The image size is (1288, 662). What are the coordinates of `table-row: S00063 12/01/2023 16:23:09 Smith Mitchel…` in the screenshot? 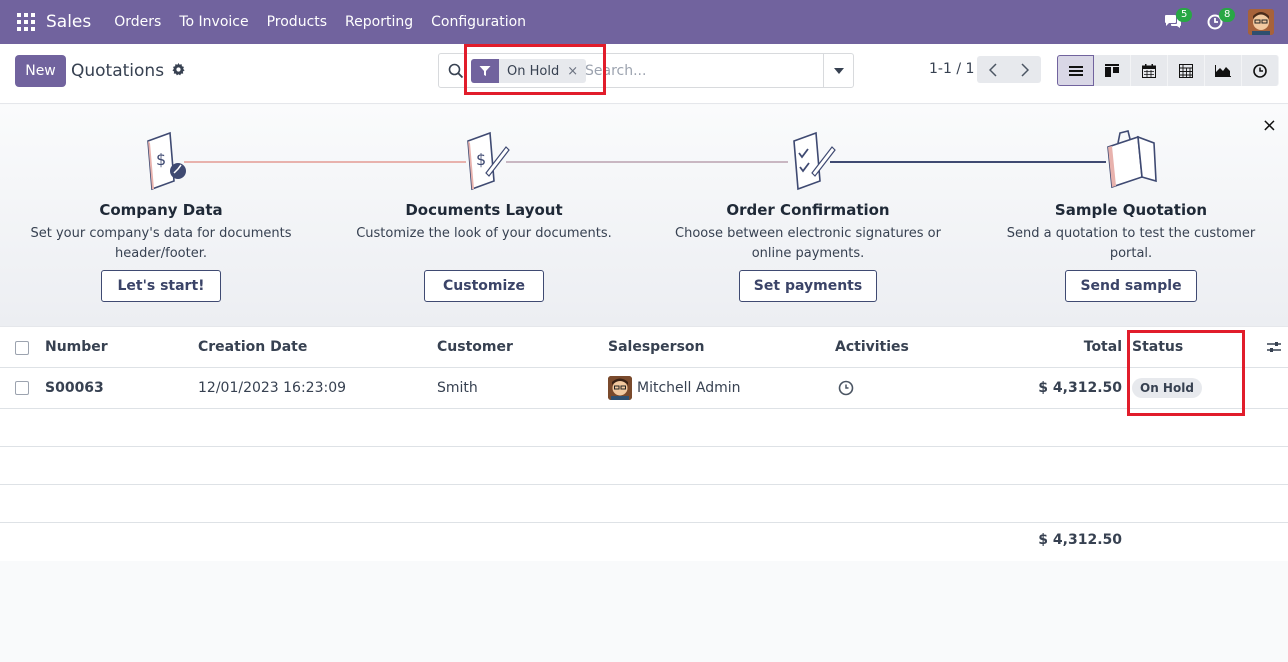 It's located at (644, 388).